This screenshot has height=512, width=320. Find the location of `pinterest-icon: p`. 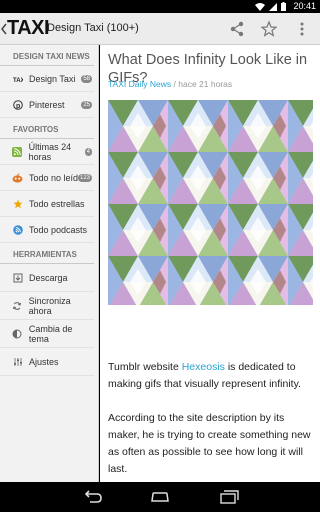

pinterest-icon: p is located at coordinates (17, 104).